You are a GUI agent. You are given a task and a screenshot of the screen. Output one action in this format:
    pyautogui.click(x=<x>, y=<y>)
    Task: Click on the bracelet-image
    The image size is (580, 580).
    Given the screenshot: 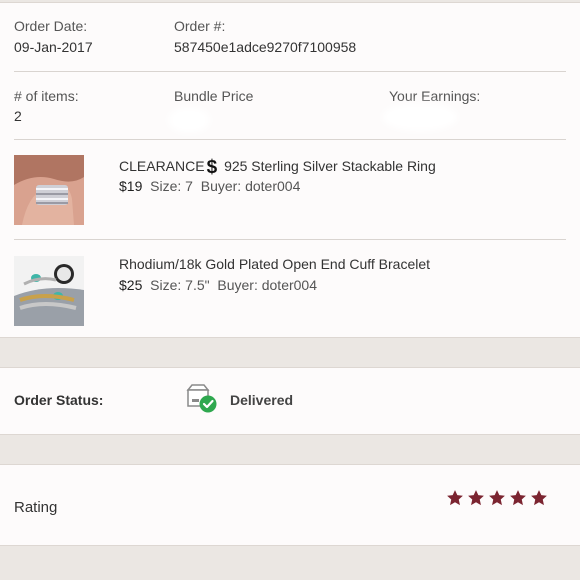 What is the action you would take?
    pyautogui.click(x=49, y=291)
    